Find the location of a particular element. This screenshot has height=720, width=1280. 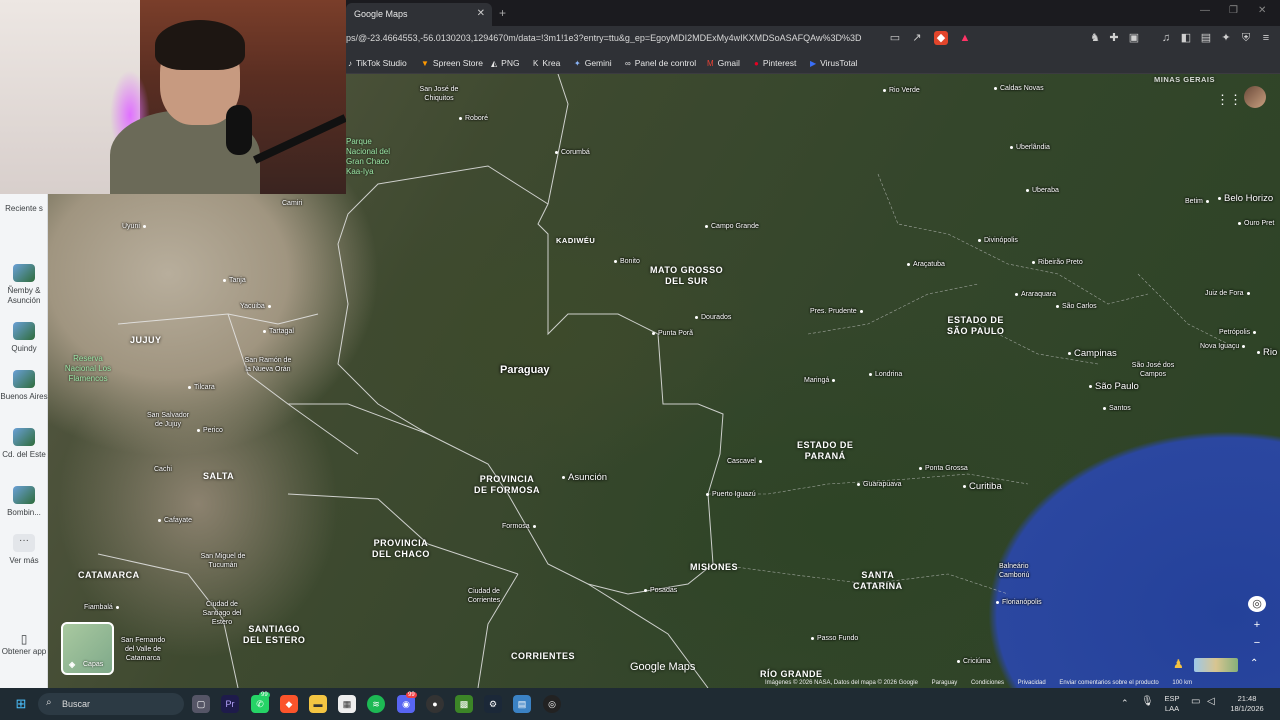

network-icon: ▭ is located at coordinates (1195, 702).